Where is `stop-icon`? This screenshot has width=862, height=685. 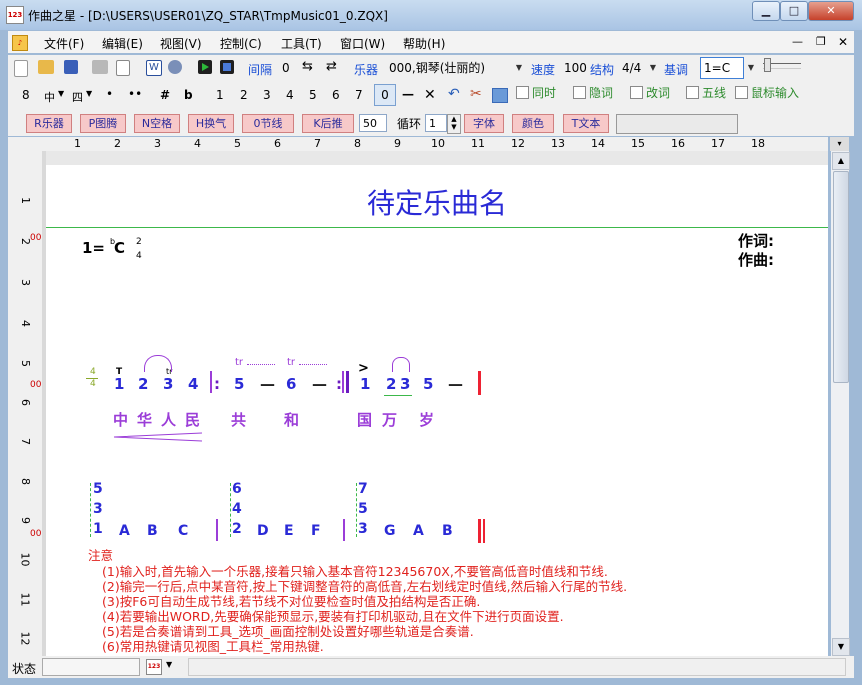
stop-icon is located at coordinates (227, 67).